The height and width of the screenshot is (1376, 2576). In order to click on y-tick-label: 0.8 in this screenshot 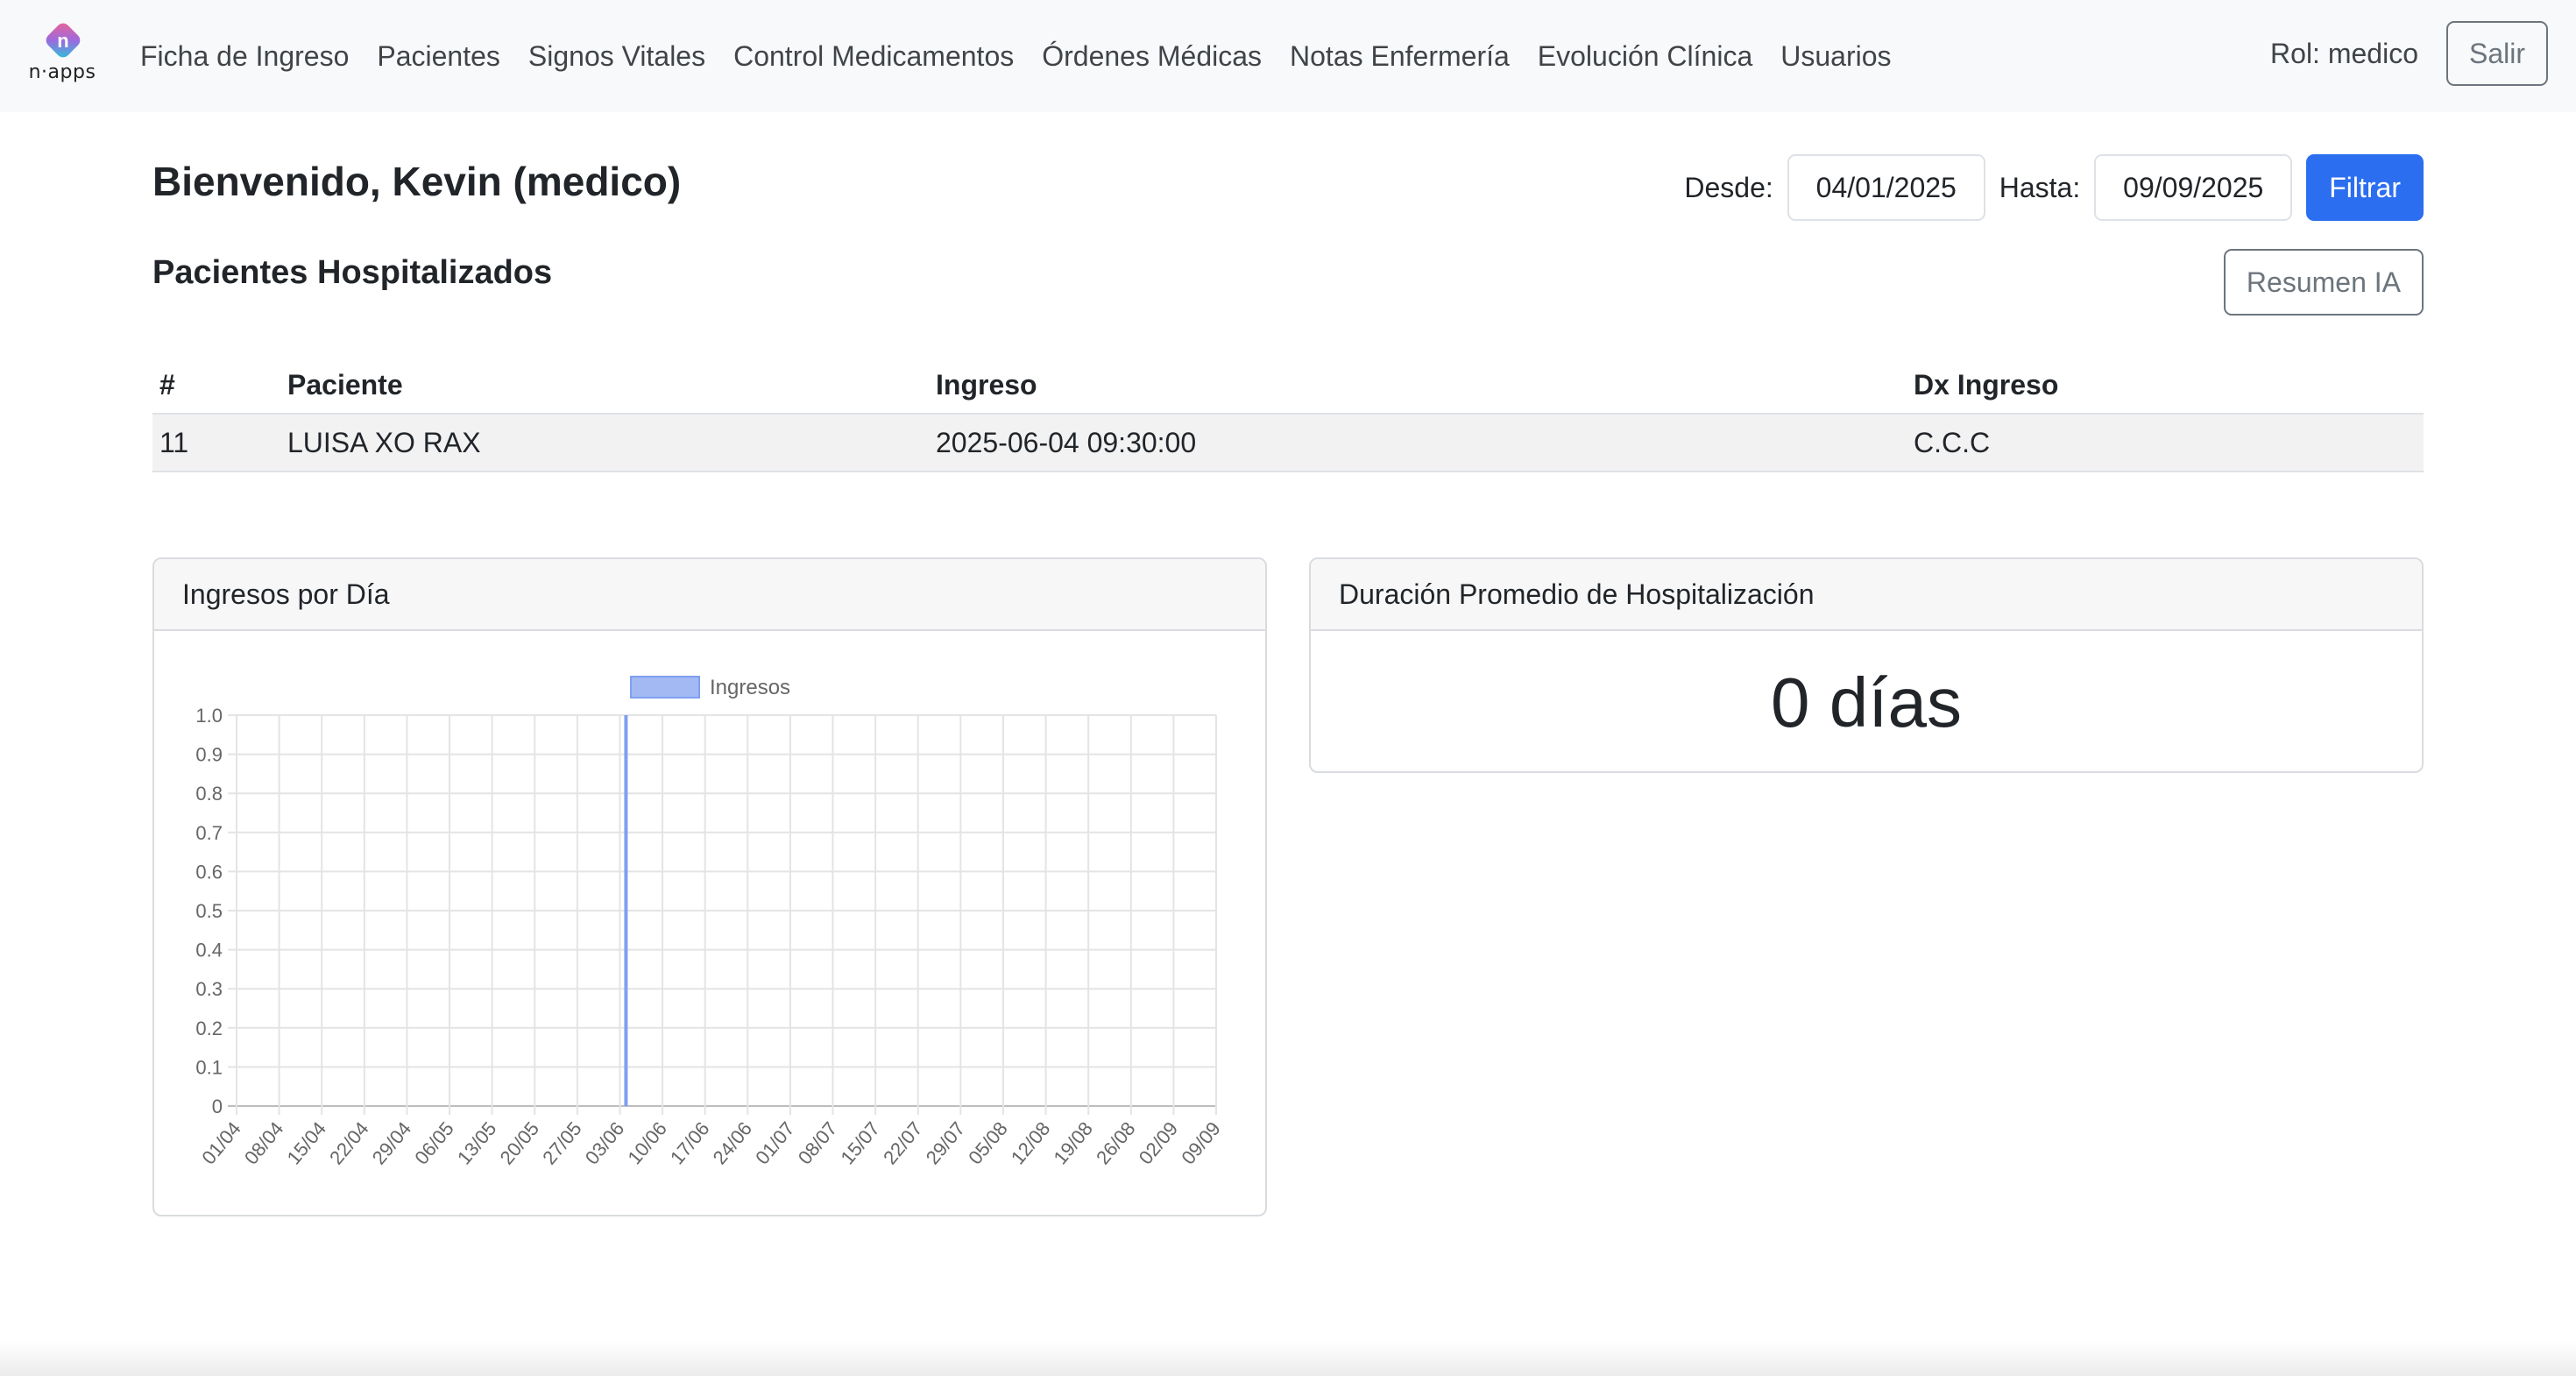, I will do `click(209, 794)`.